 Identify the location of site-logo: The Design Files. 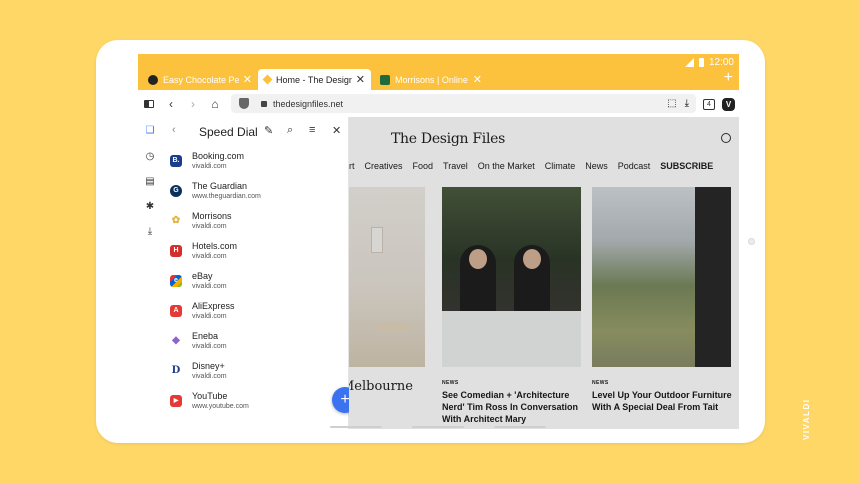
(448, 139).